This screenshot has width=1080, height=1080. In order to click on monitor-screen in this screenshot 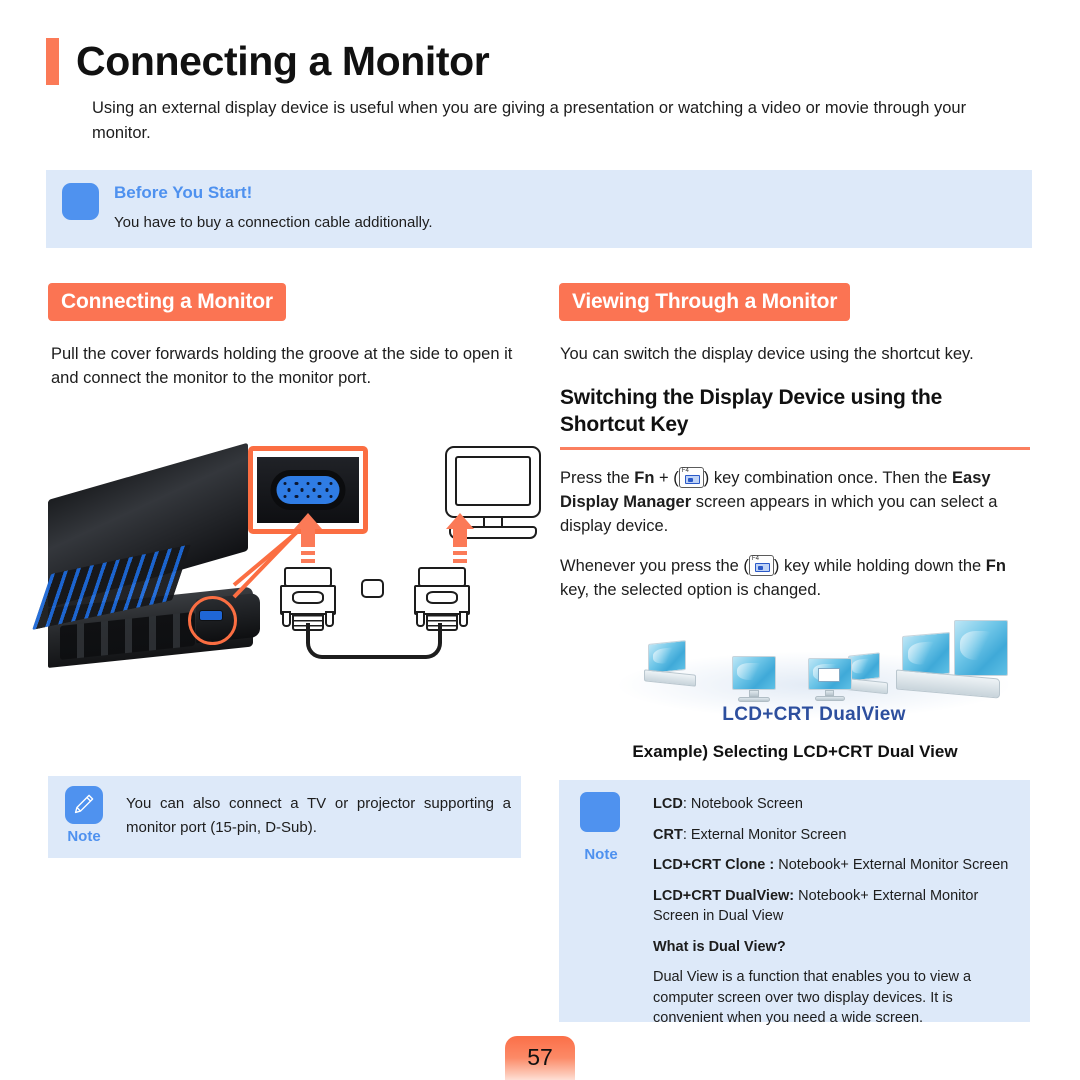, I will do `click(493, 481)`.